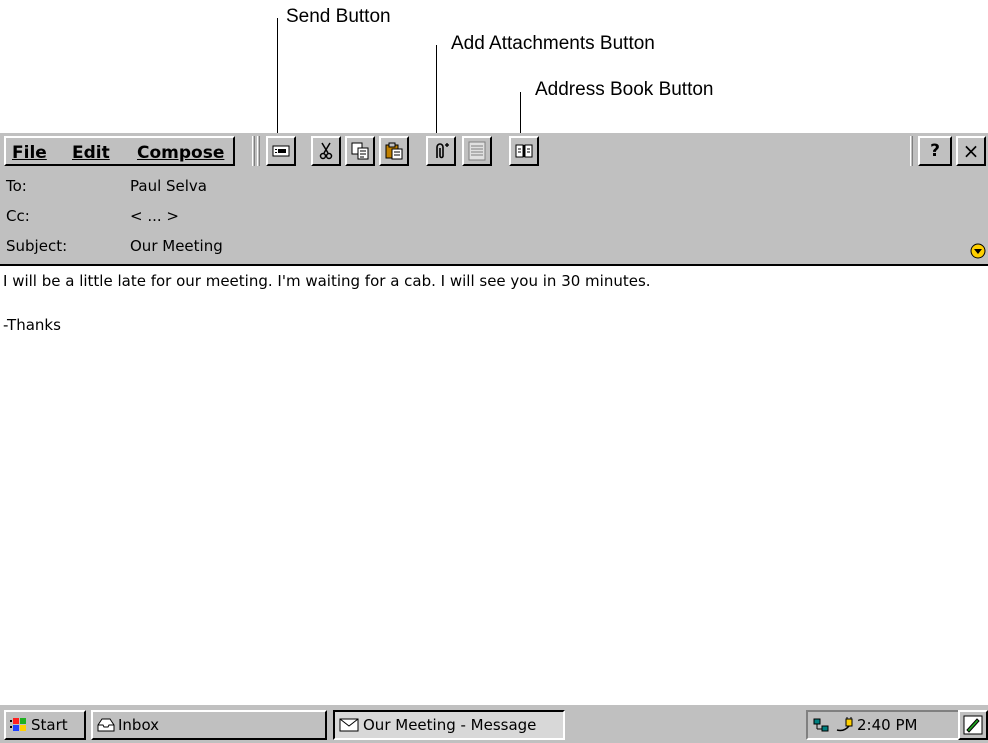 The height and width of the screenshot is (743, 988). I want to click on send-leader-line, so click(277, 76).